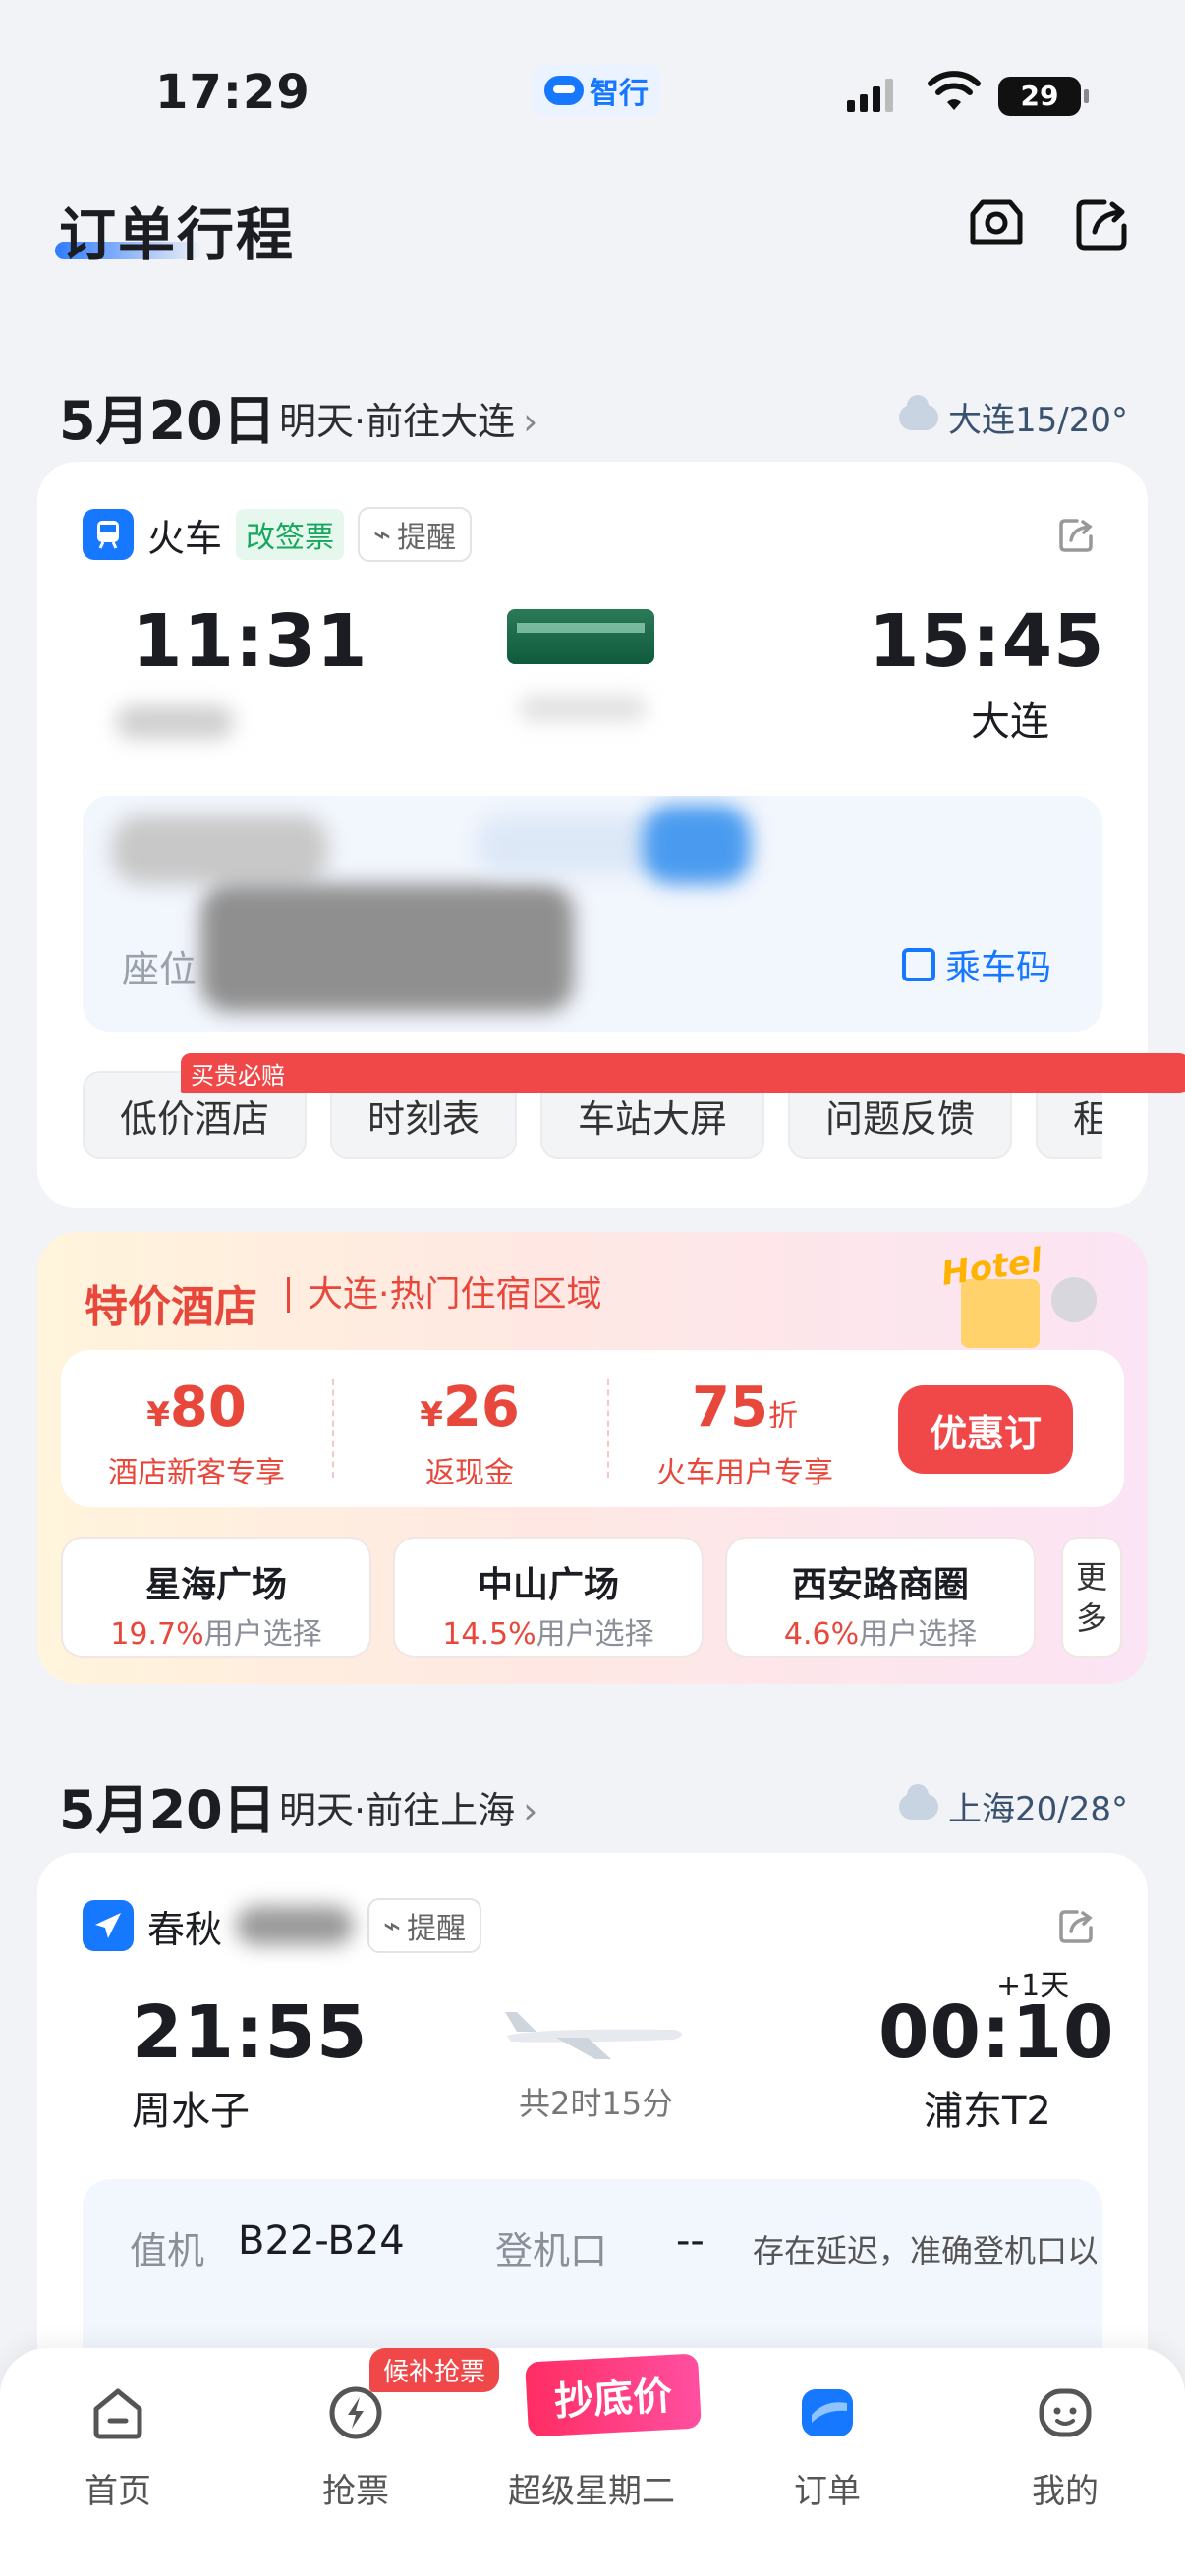 This screenshot has width=1185, height=2576. I want to click on area-percent: 4.6%用户选择, so click(881, 1634).